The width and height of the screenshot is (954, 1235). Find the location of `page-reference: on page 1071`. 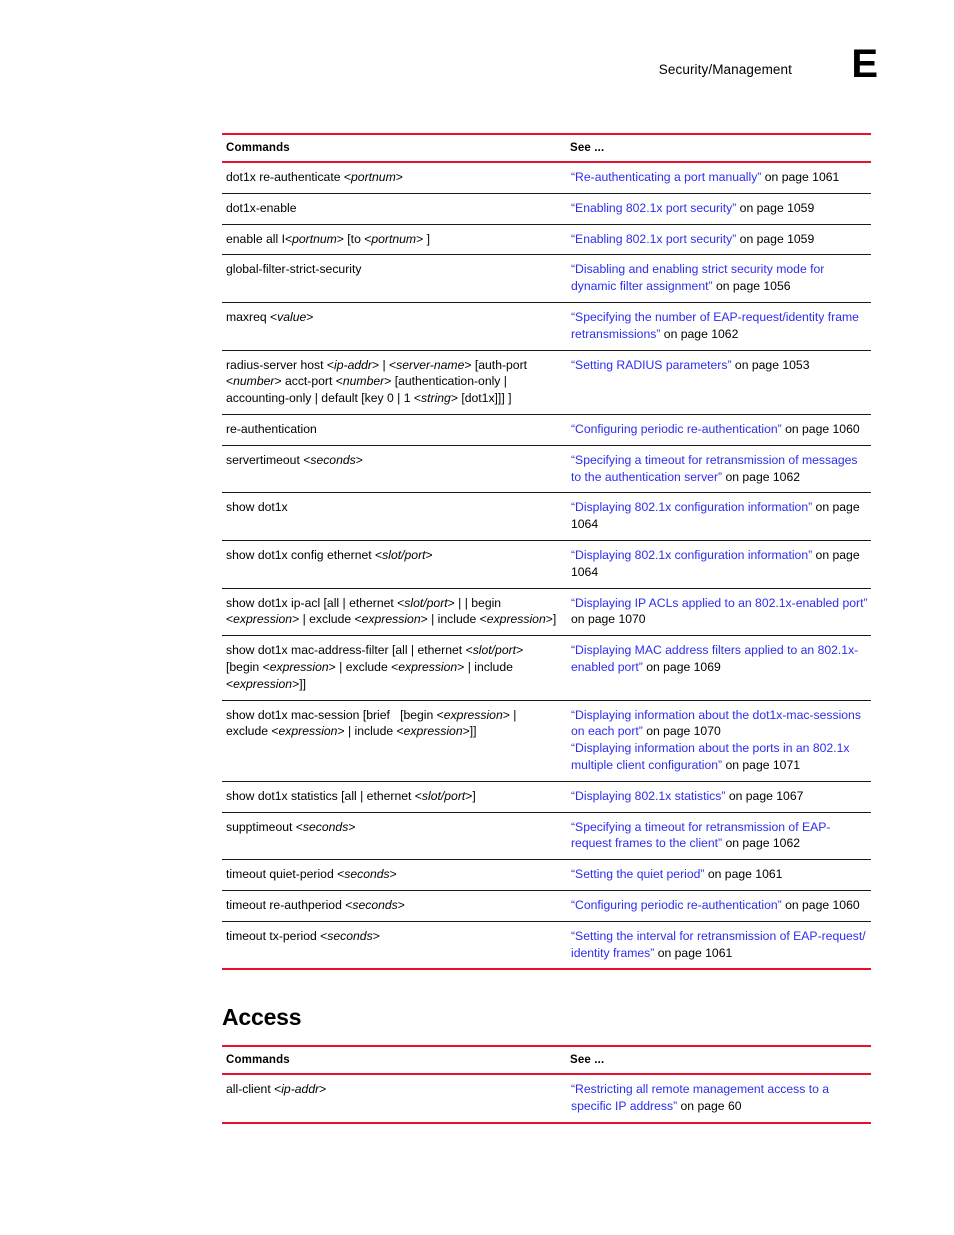

page-reference: on page 1071 is located at coordinates (761, 764).